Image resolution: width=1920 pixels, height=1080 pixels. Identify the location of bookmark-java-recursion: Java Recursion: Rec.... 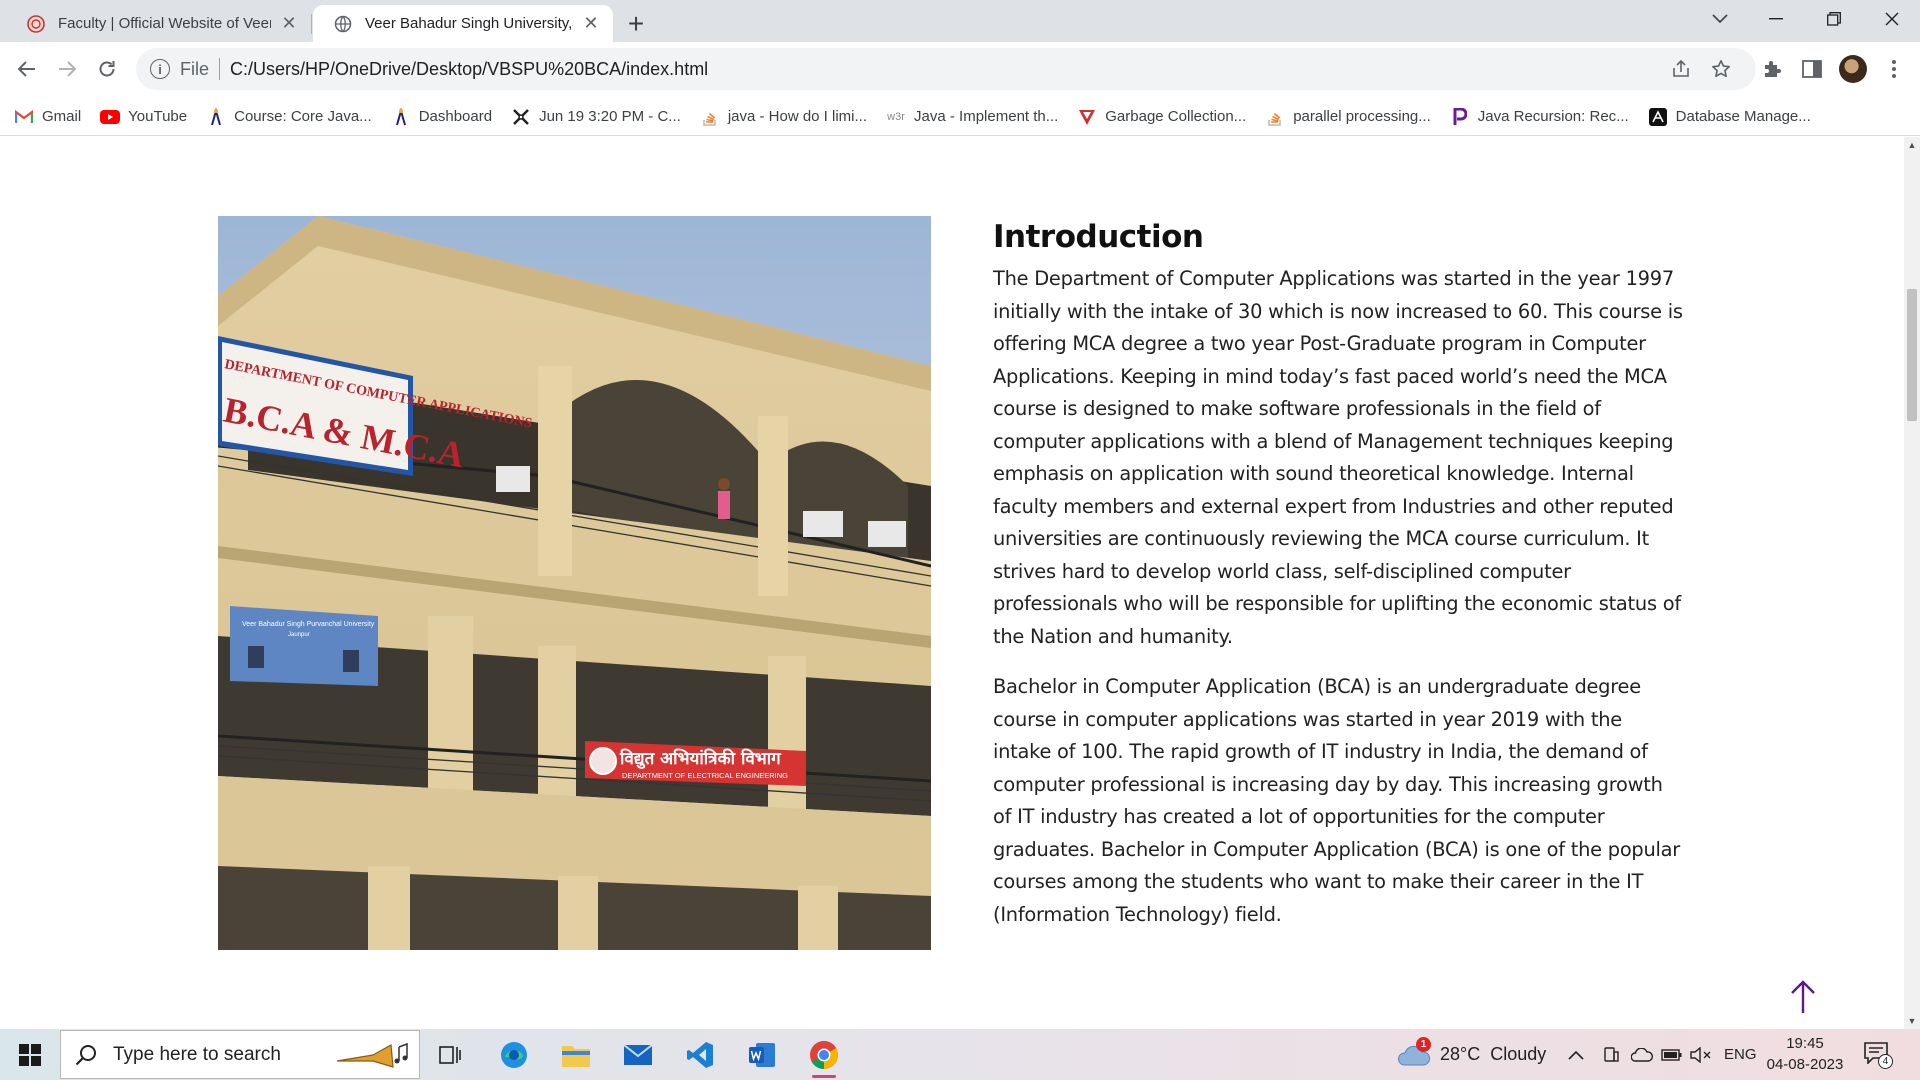
(1539, 116).